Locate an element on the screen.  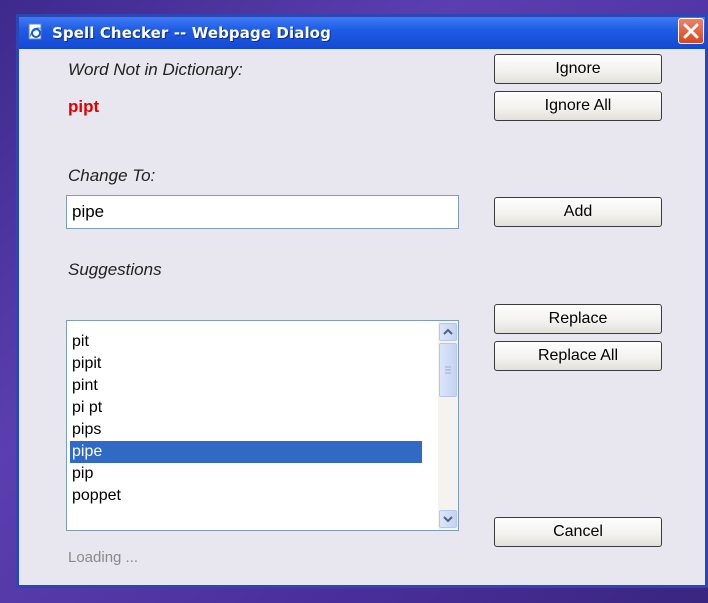
list-item: pint is located at coordinates (246, 386).